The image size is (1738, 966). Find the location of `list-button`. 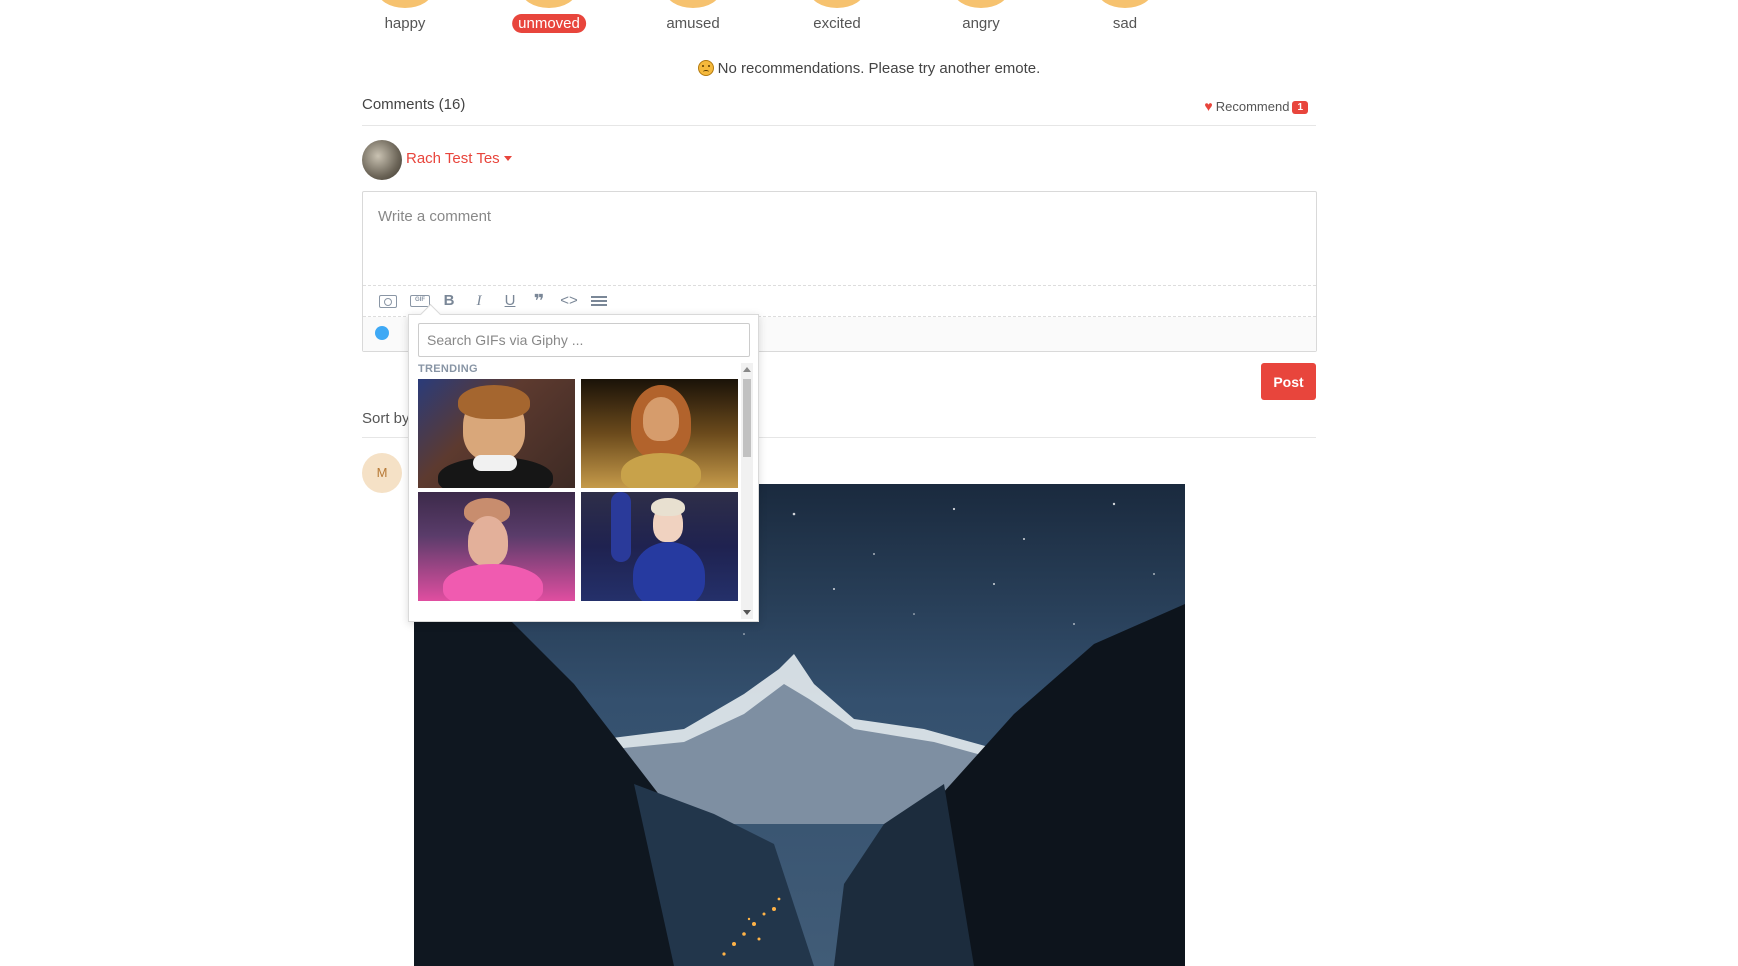

list-button is located at coordinates (599, 301).